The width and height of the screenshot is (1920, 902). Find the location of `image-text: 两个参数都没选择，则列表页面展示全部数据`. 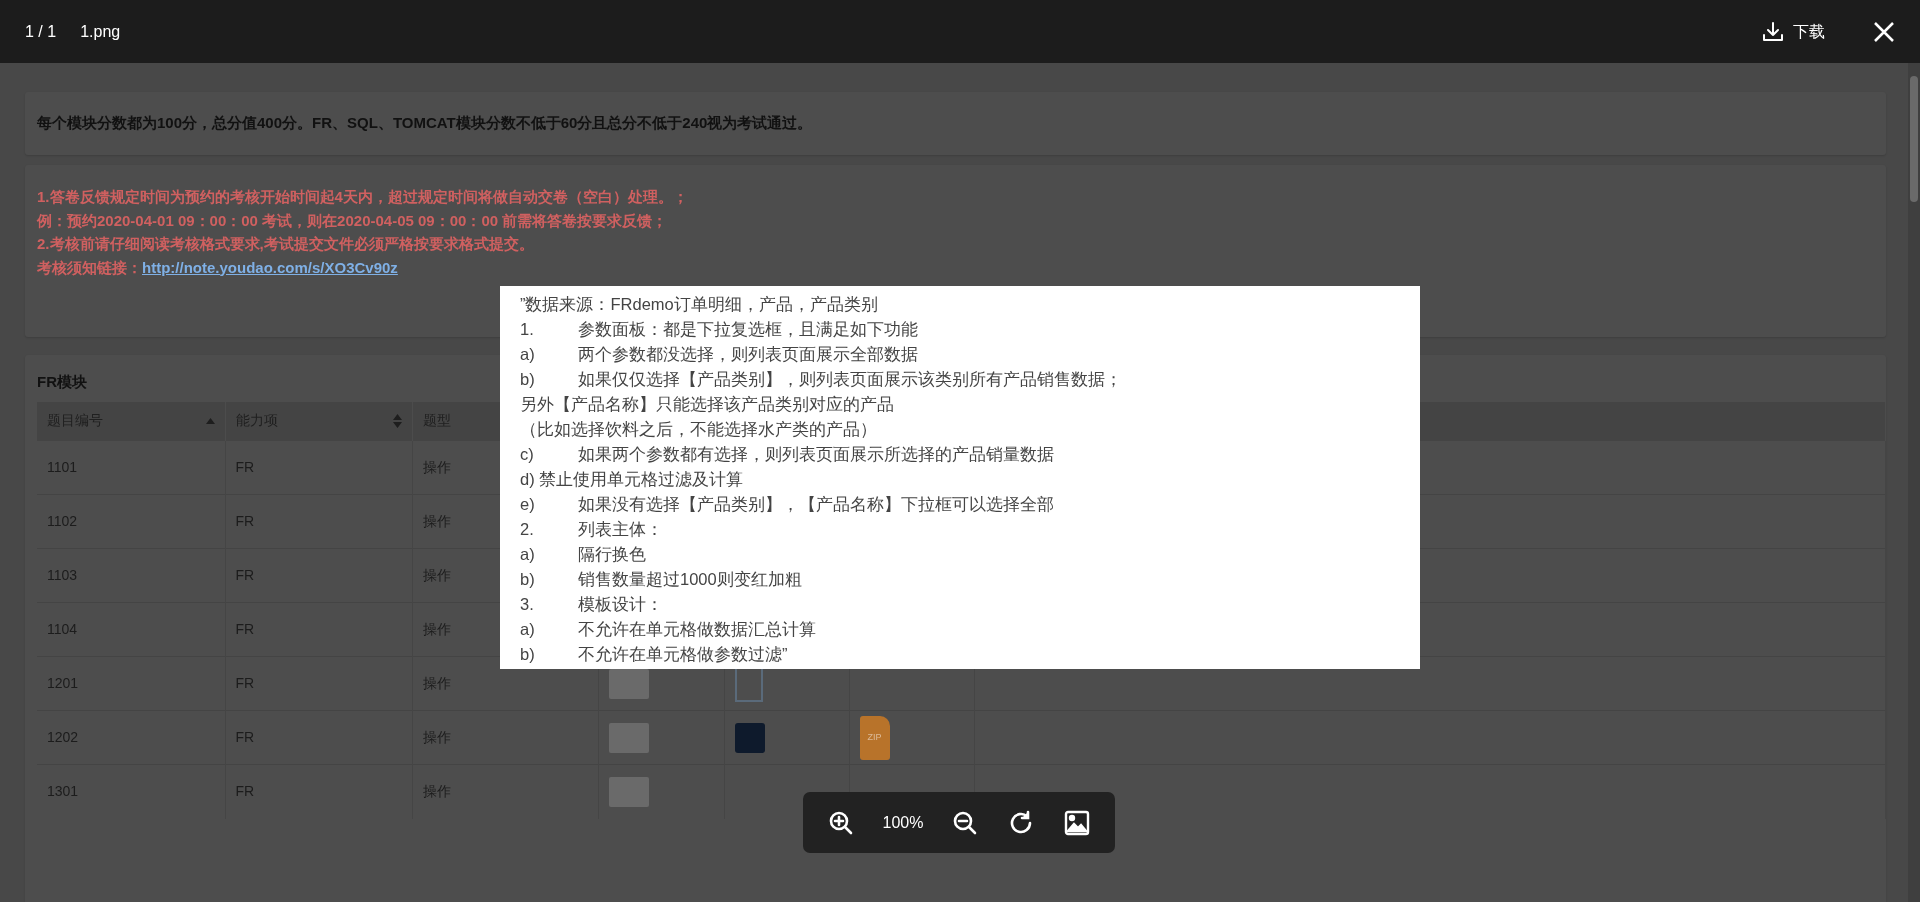

image-text: 两个参数都没选择，则列表页面展示全部数据 is located at coordinates (748, 354).